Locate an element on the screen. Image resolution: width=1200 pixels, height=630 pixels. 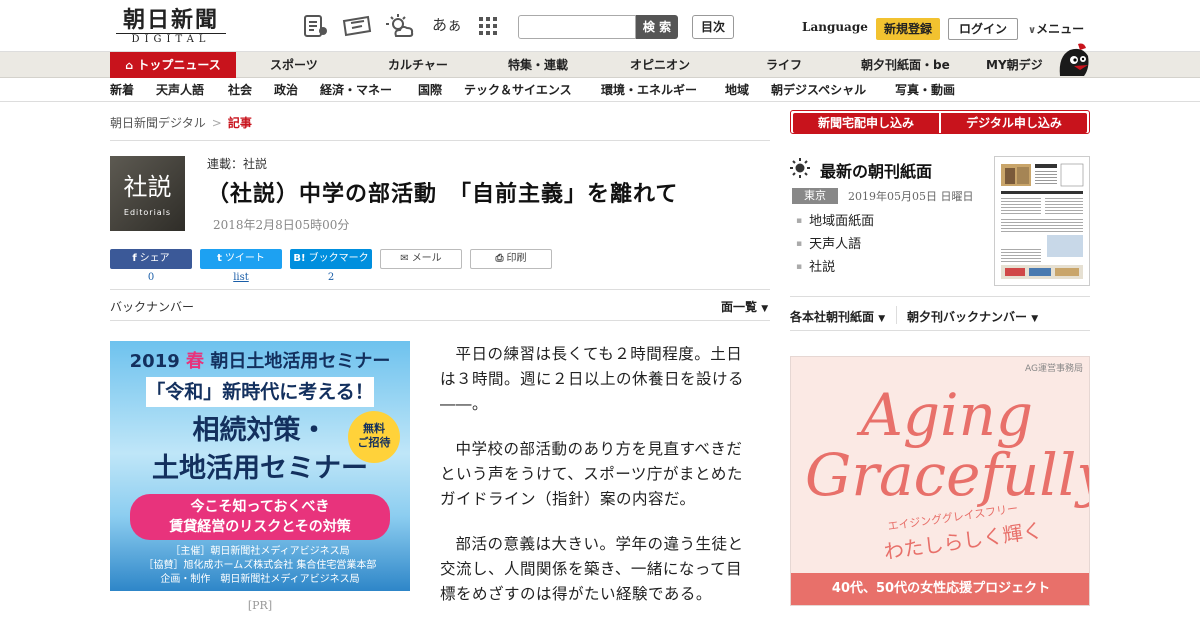
facebook-share-button: f シェア is located at coordinates (151, 259).